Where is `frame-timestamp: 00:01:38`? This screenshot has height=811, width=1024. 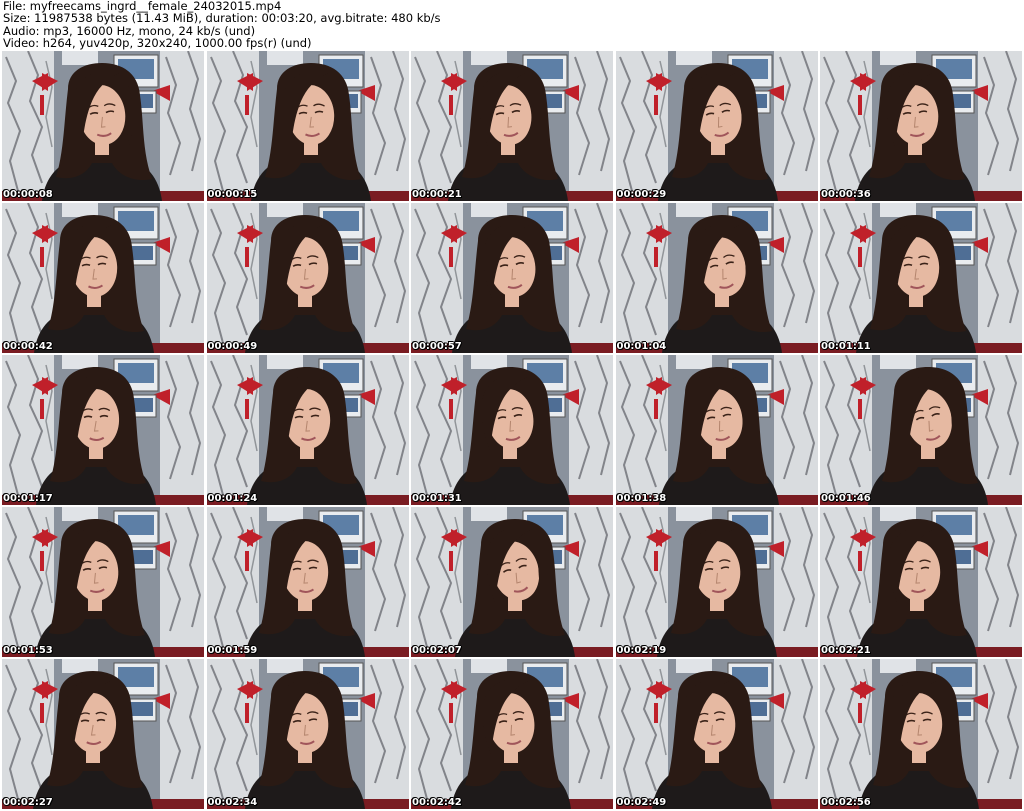 frame-timestamp: 00:01:38 is located at coordinates (641, 498).